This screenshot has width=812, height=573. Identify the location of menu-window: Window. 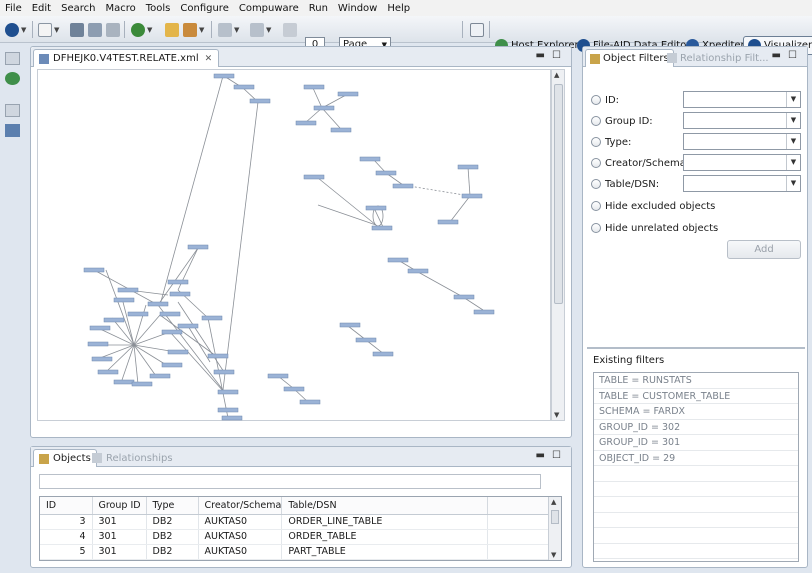
(357, 8).